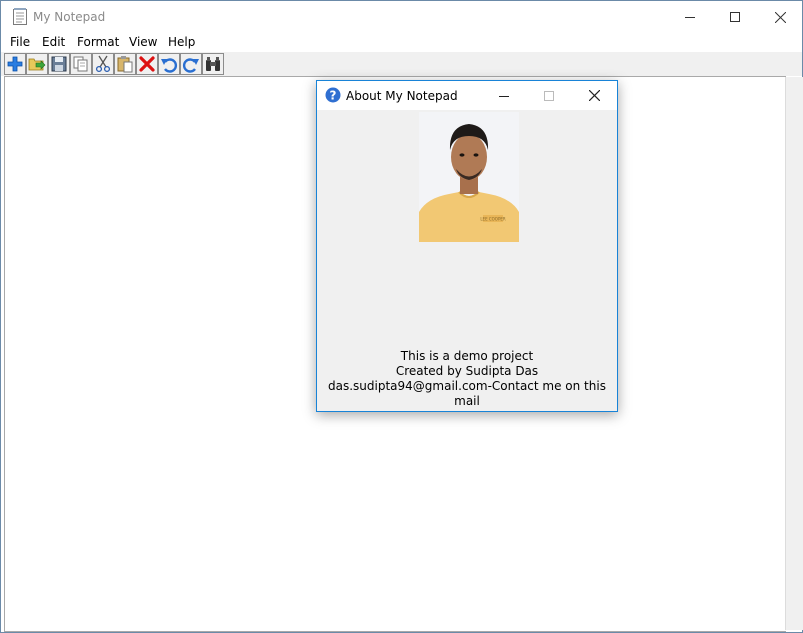  I want to click on menu-view: View, so click(143, 42).